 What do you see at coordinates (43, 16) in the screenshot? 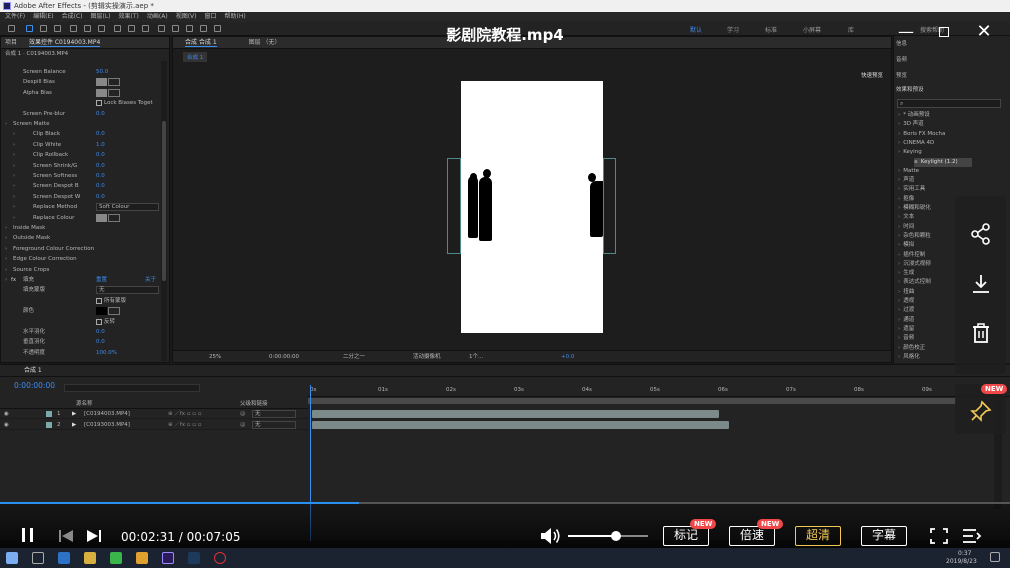
I see `menu-item: 编辑(E)` at bounding box center [43, 16].